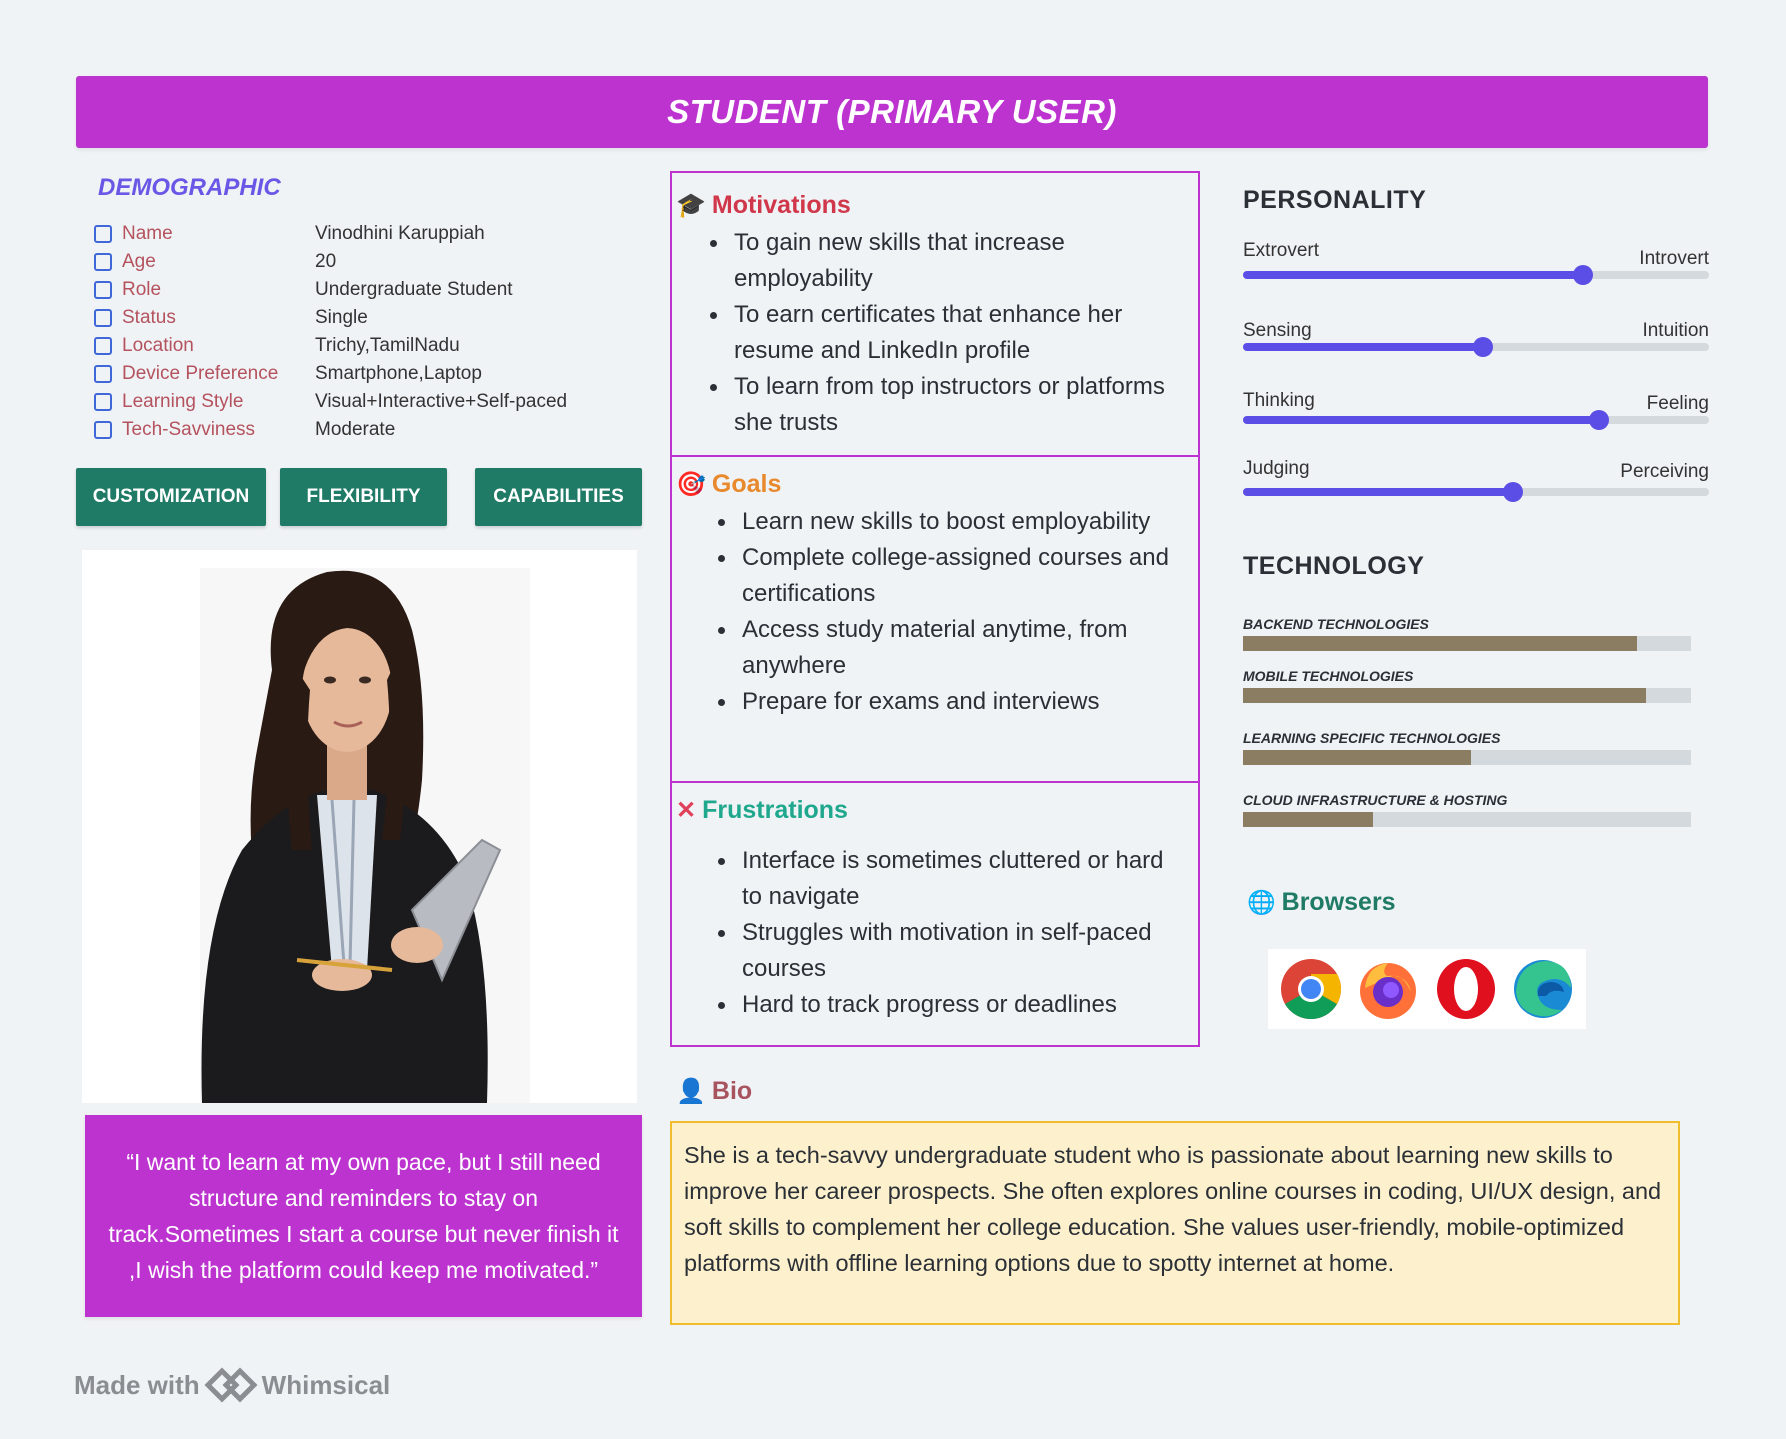 This screenshot has width=1786, height=1439. What do you see at coordinates (1335, 200) in the screenshot?
I see `personality-title: PERSONALITY` at bounding box center [1335, 200].